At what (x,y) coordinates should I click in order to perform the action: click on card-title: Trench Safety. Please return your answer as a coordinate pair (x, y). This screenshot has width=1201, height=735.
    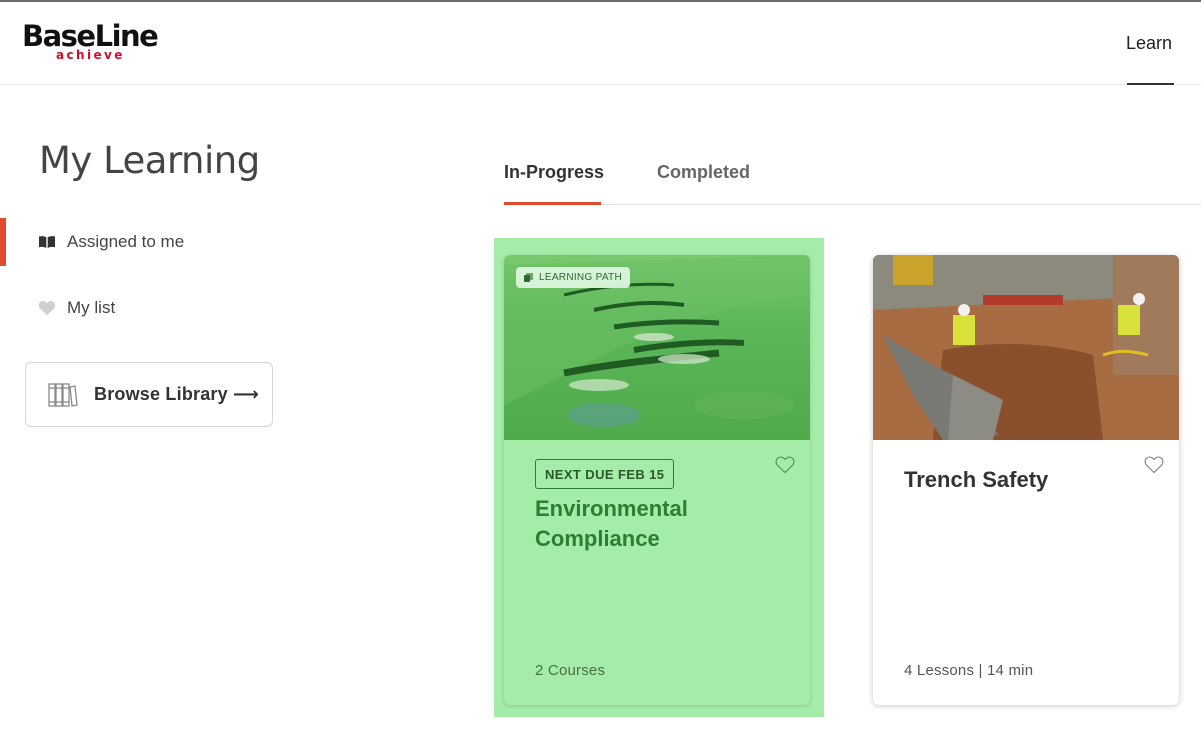
    Looking at the image, I should click on (976, 479).